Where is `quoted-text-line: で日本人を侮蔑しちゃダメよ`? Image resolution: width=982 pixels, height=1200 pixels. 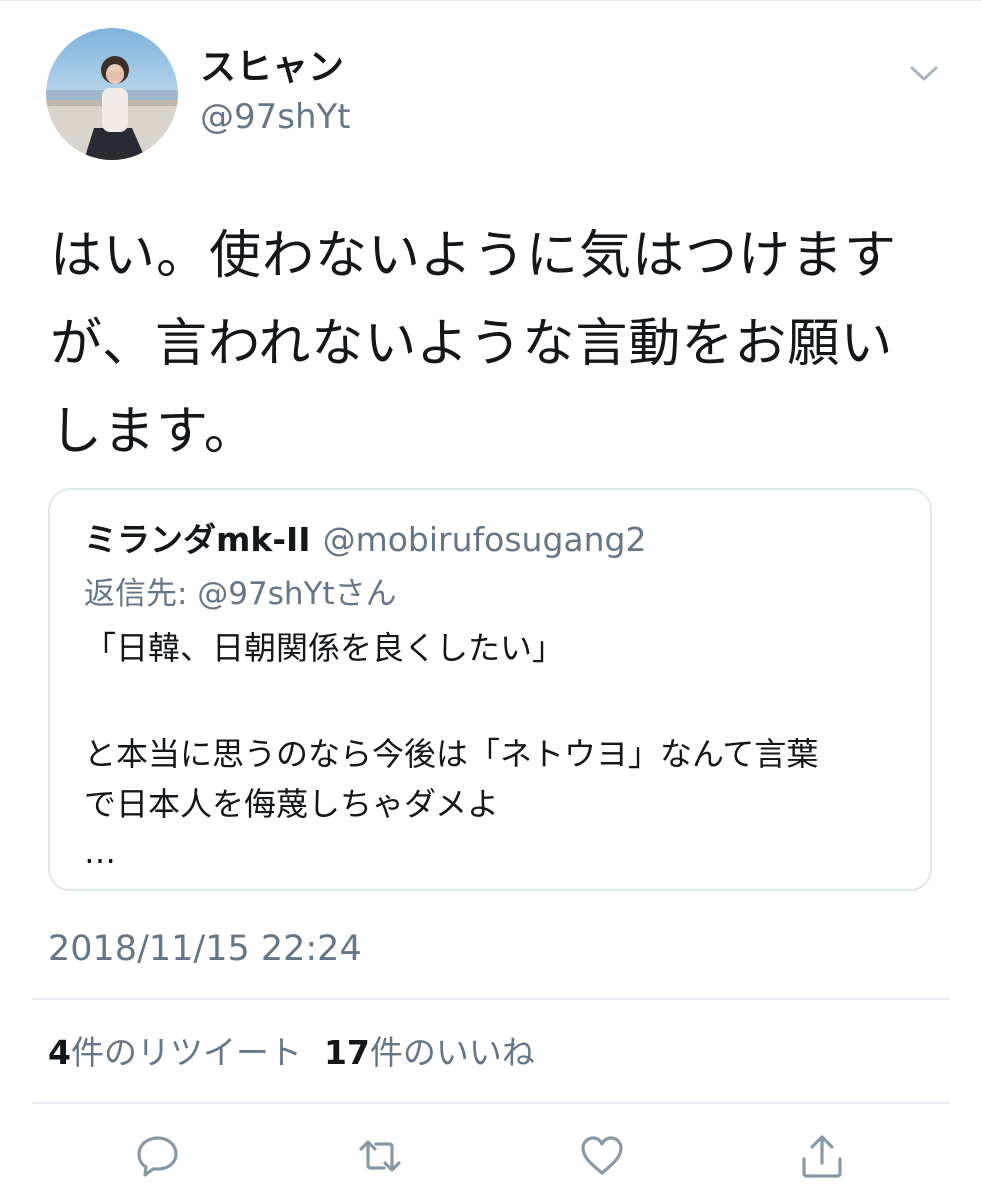
quoted-text-line: で日本人を侮蔑しちゃダメよ is located at coordinates (292, 804).